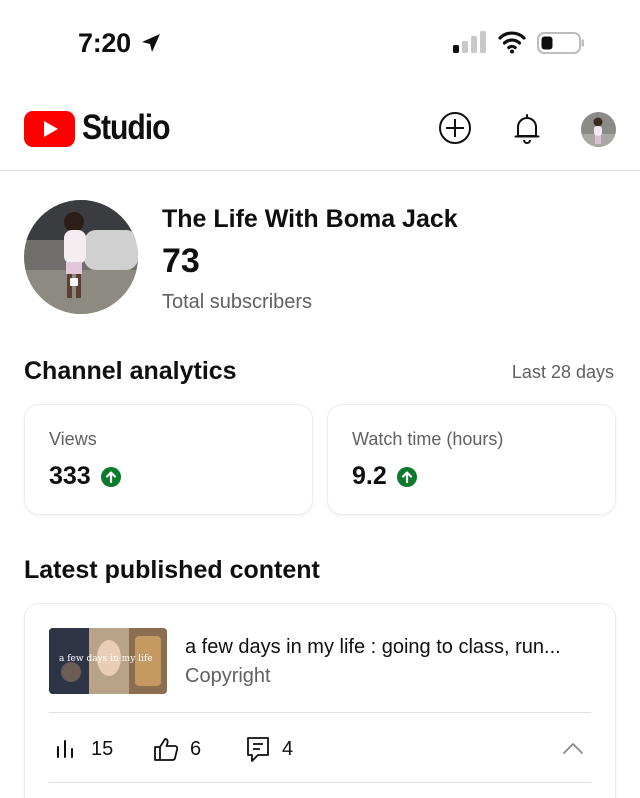  Describe the element at coordinates (428, 439) in the screenshot. I see `watch-time-label: Watch time (hours)` at that location.